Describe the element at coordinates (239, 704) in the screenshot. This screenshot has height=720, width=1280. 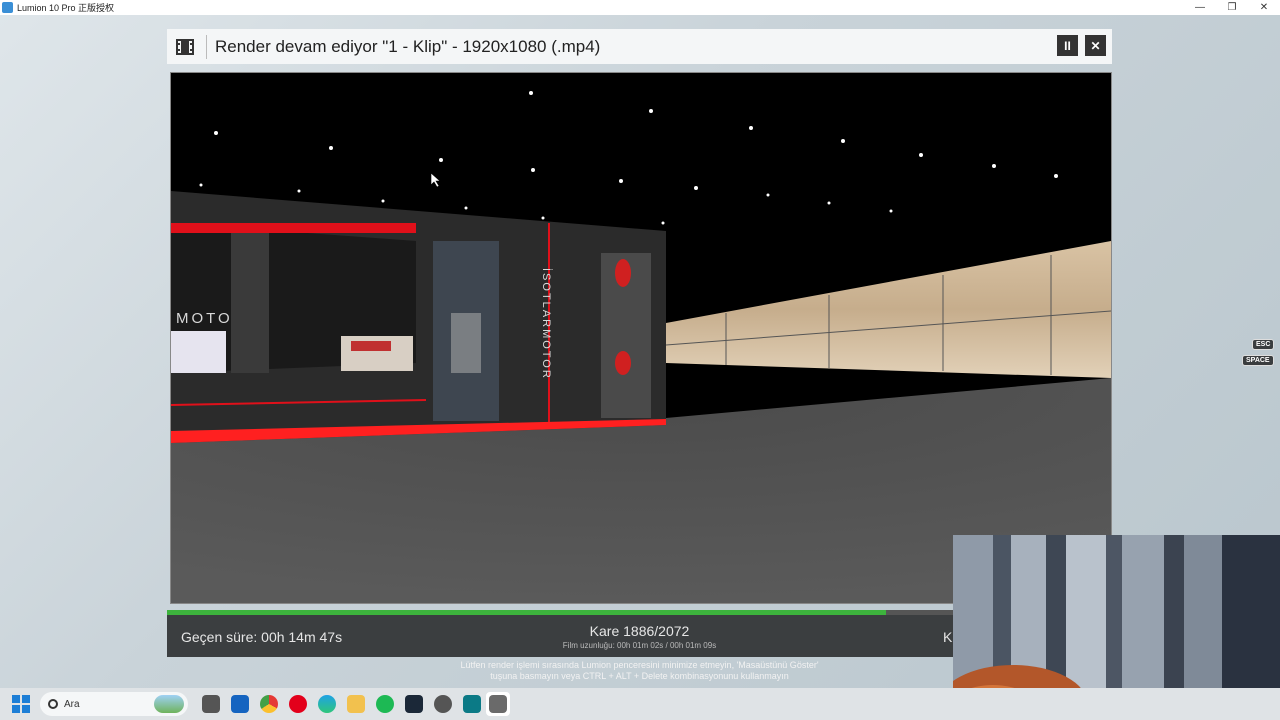
I see `outlook-icon` at that location.